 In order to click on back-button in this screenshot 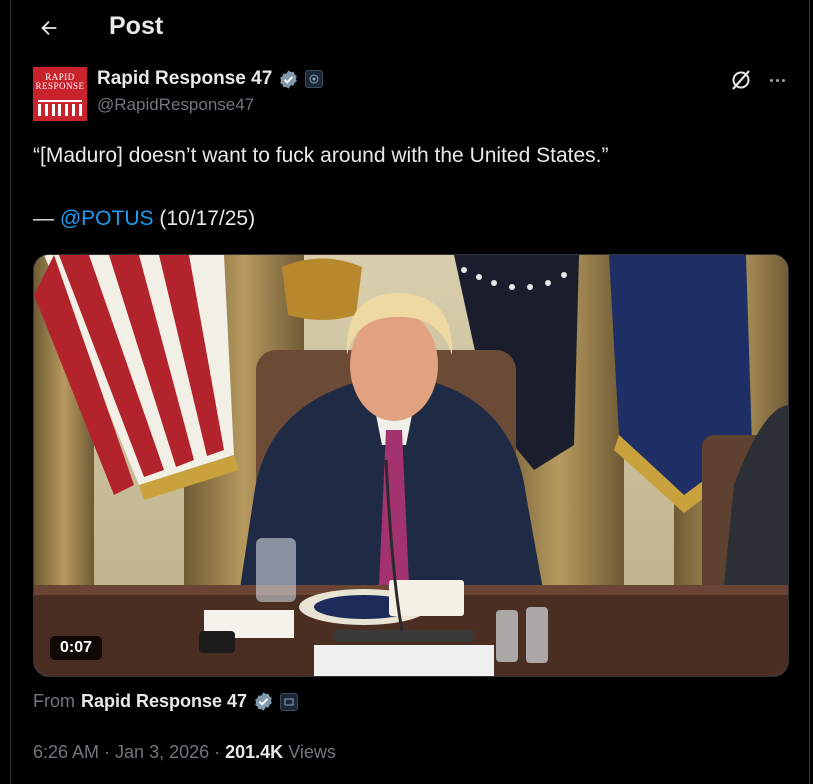, I will do `click(49, 28)`.